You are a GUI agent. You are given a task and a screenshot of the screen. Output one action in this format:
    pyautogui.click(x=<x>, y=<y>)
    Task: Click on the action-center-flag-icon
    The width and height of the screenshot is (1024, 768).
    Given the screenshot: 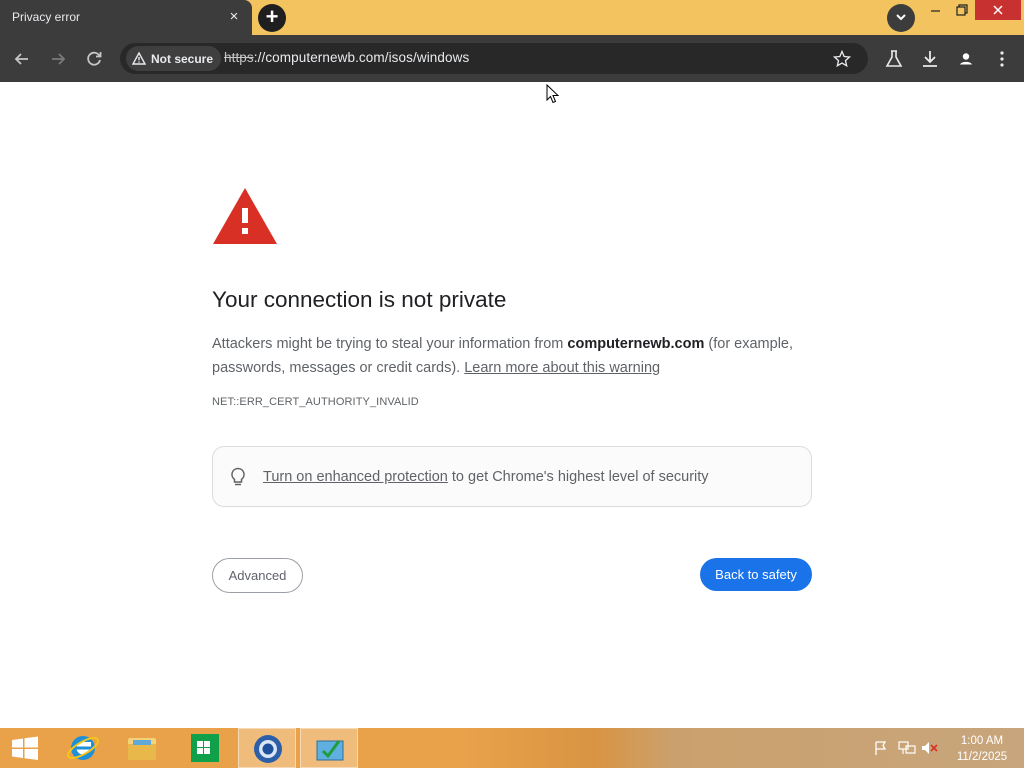 What is the action you would take?
    pyautogui.click(x=881, y=748)
    